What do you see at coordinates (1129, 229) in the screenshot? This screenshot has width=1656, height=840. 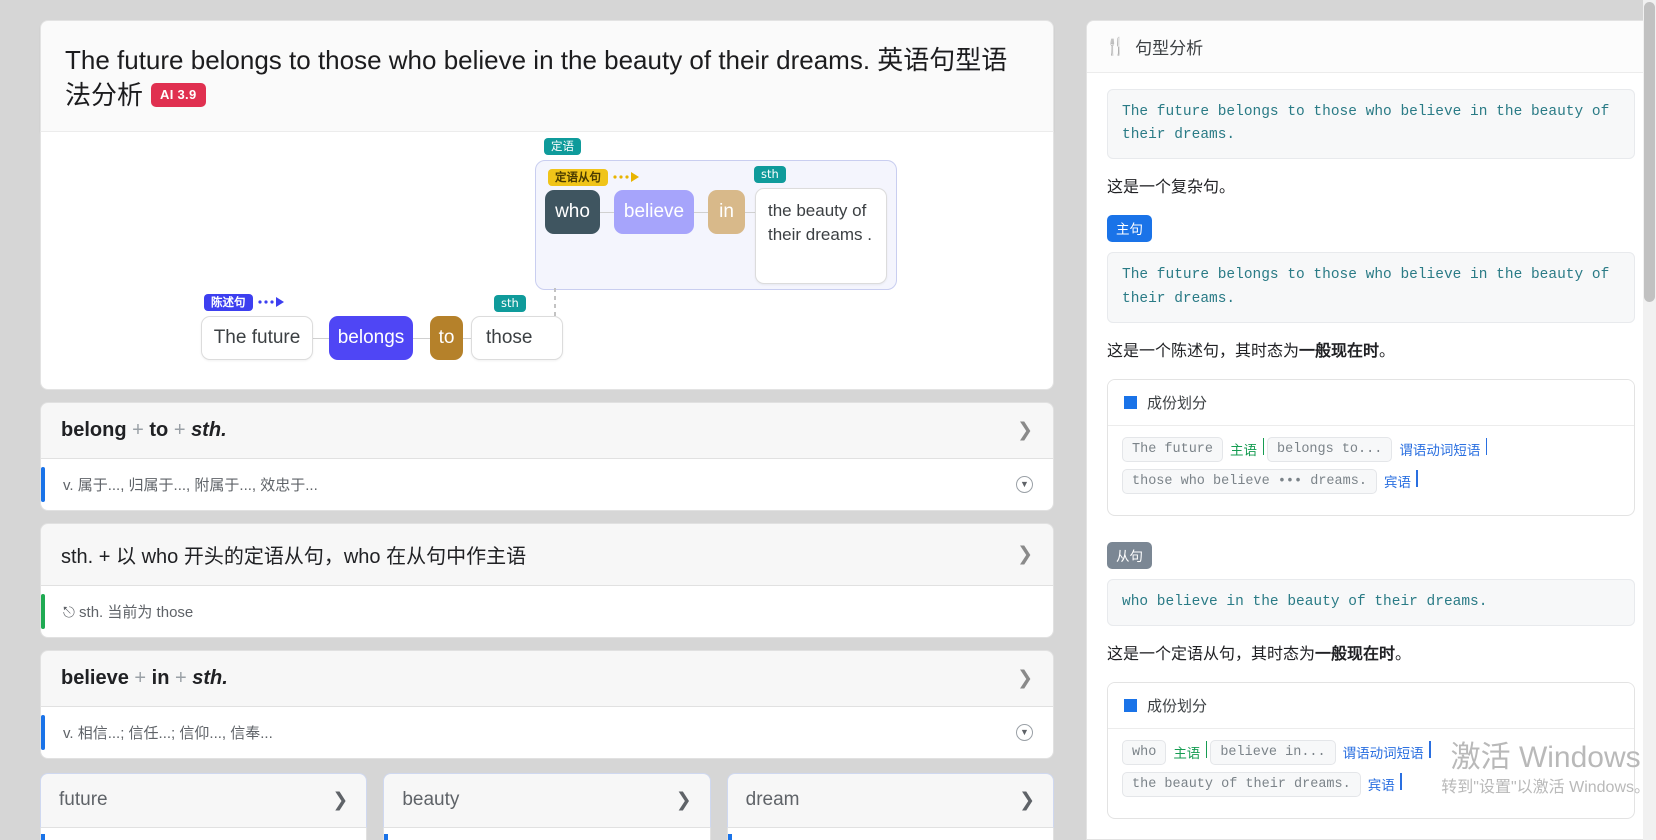 I see `main-clause-badge: 主句` at bounding box center [1129, 229].